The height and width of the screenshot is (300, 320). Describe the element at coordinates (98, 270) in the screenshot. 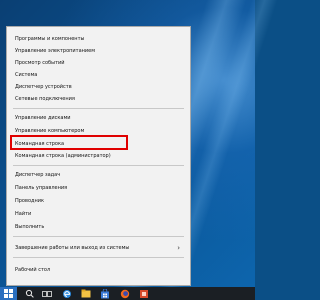

I see `menu-item-desktop: Рабочий стол` at that location.